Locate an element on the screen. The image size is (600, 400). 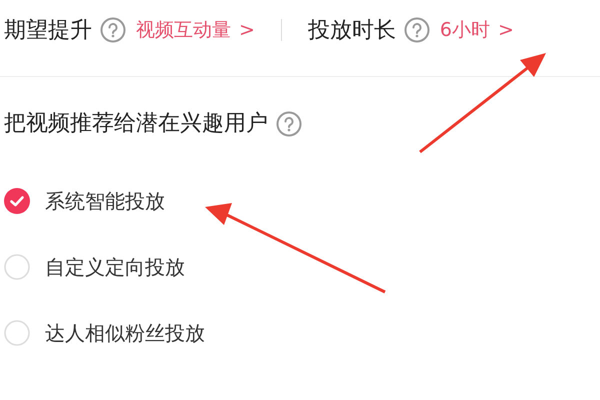
radio-option: 系统智能投放 is located at coordinates (302, 201).